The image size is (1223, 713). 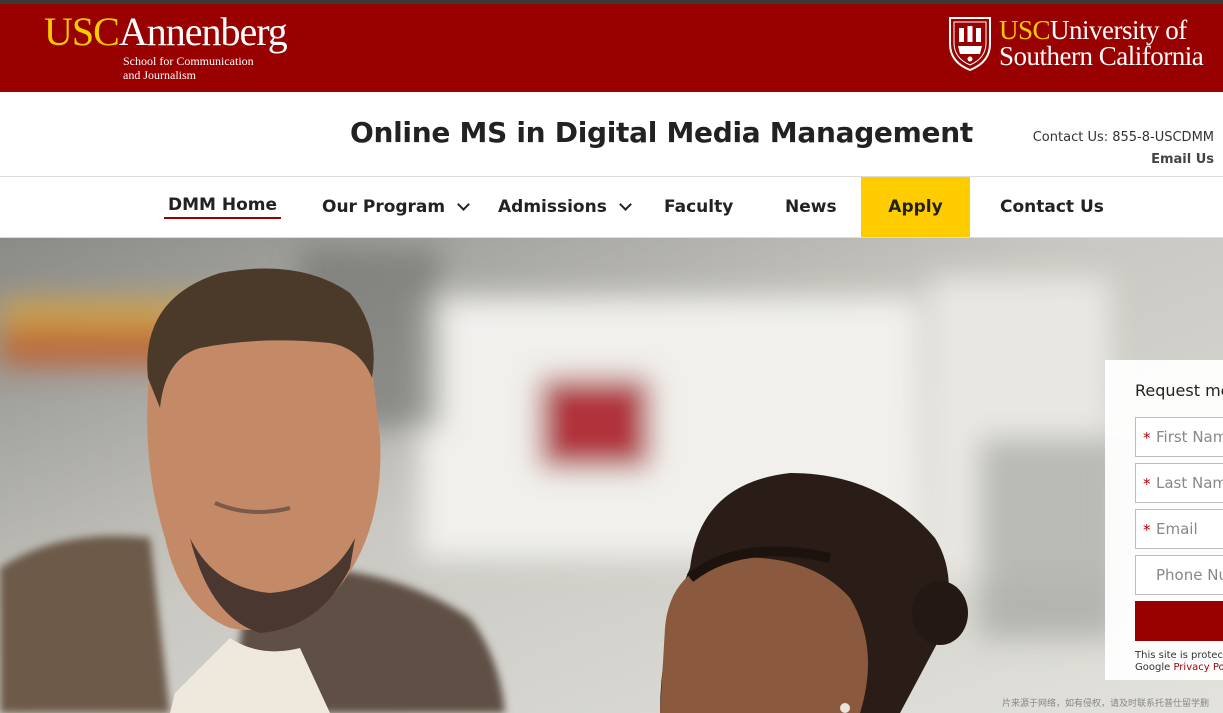 I want to click on nav-apply-label: Apply, so click(x=915, y=207).